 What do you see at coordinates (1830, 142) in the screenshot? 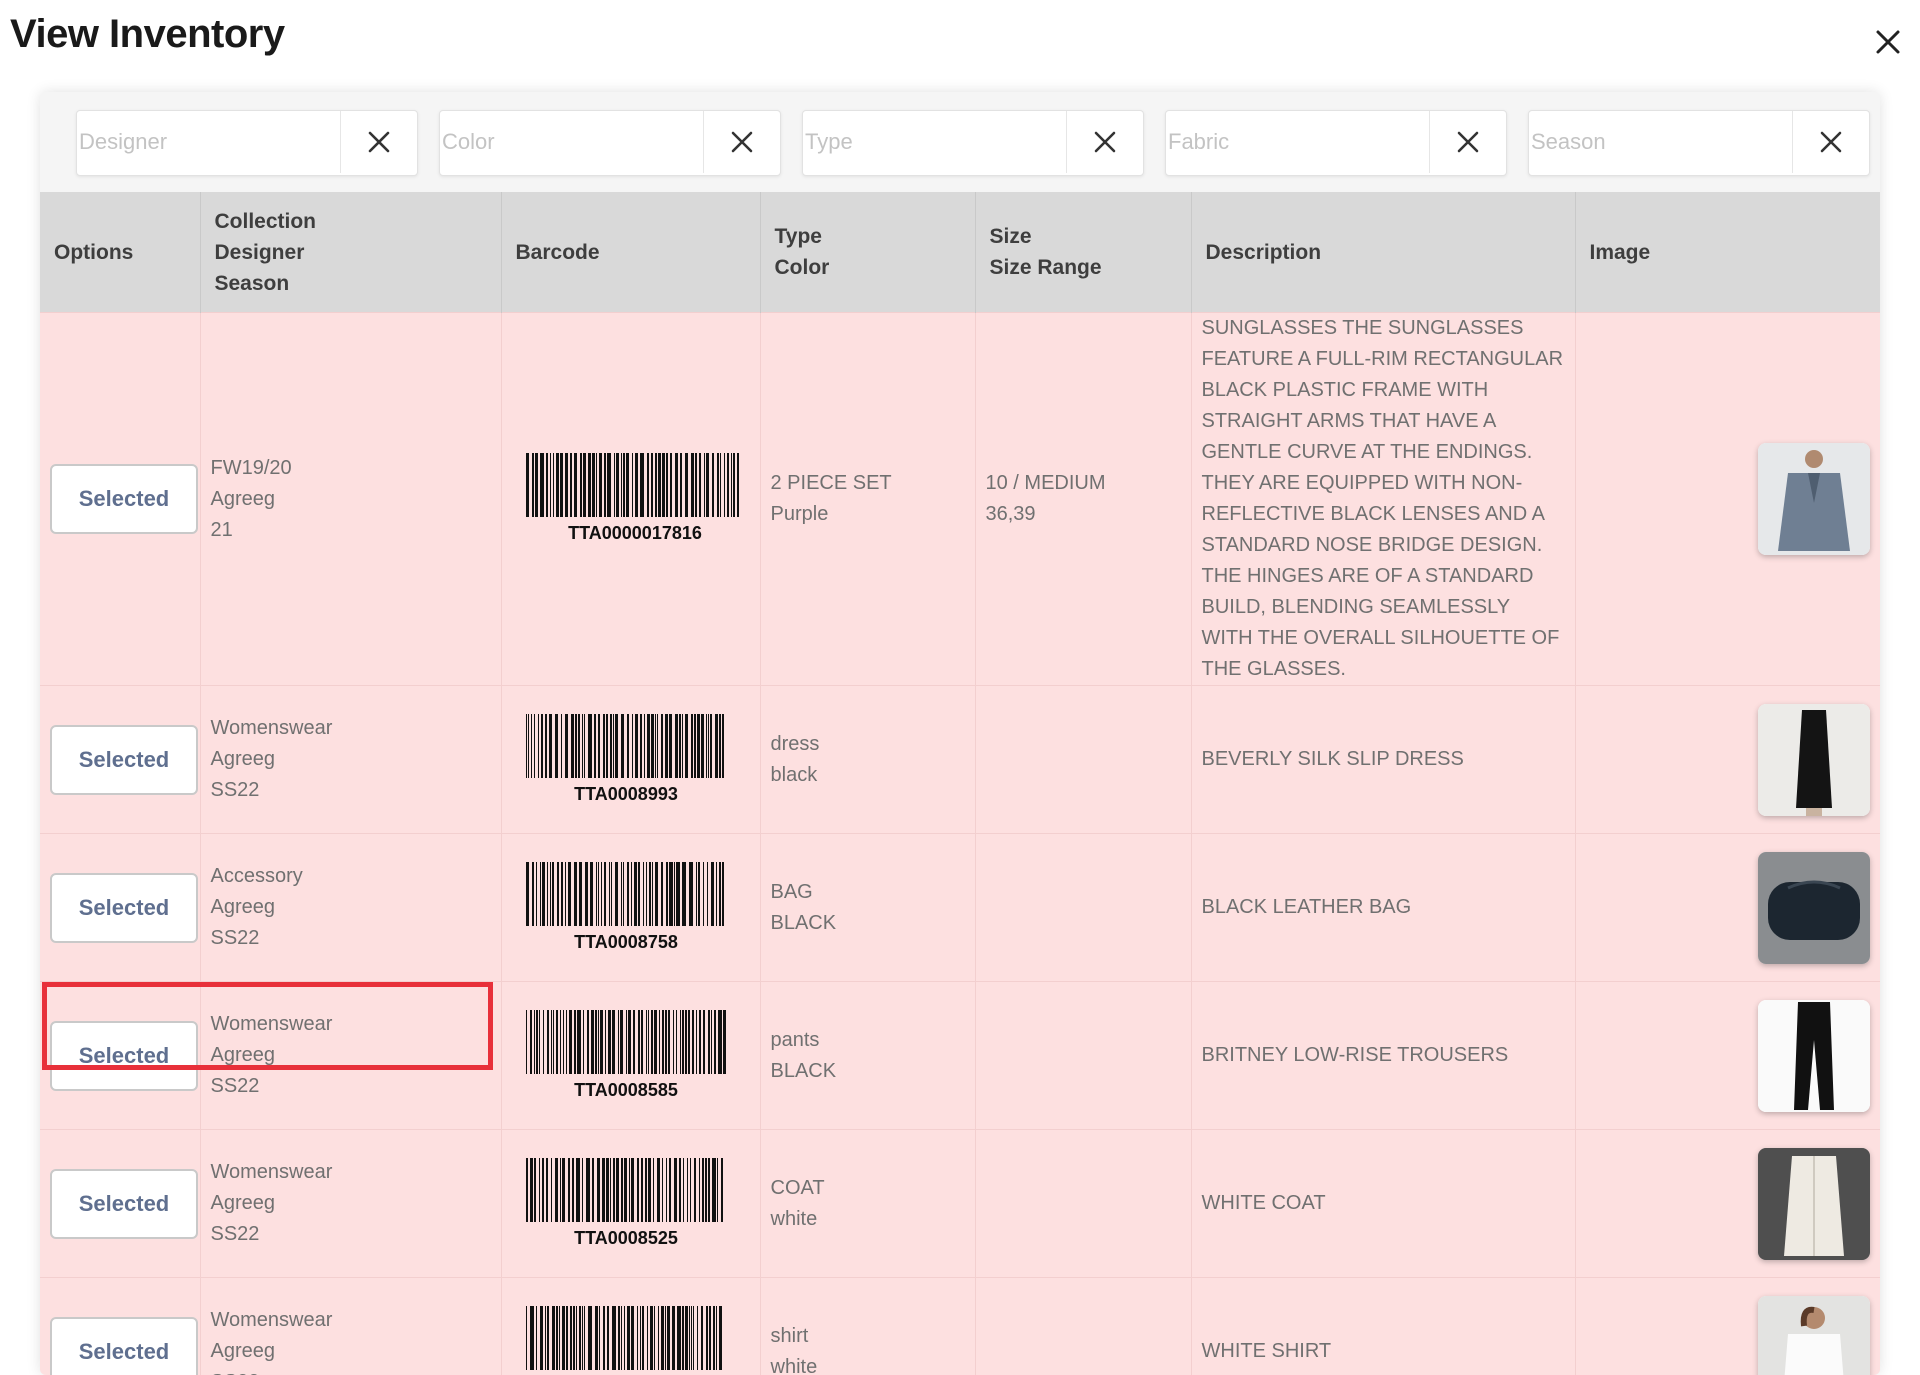
I see `season-filter-clear-button` at bounding box center [1830, 142].